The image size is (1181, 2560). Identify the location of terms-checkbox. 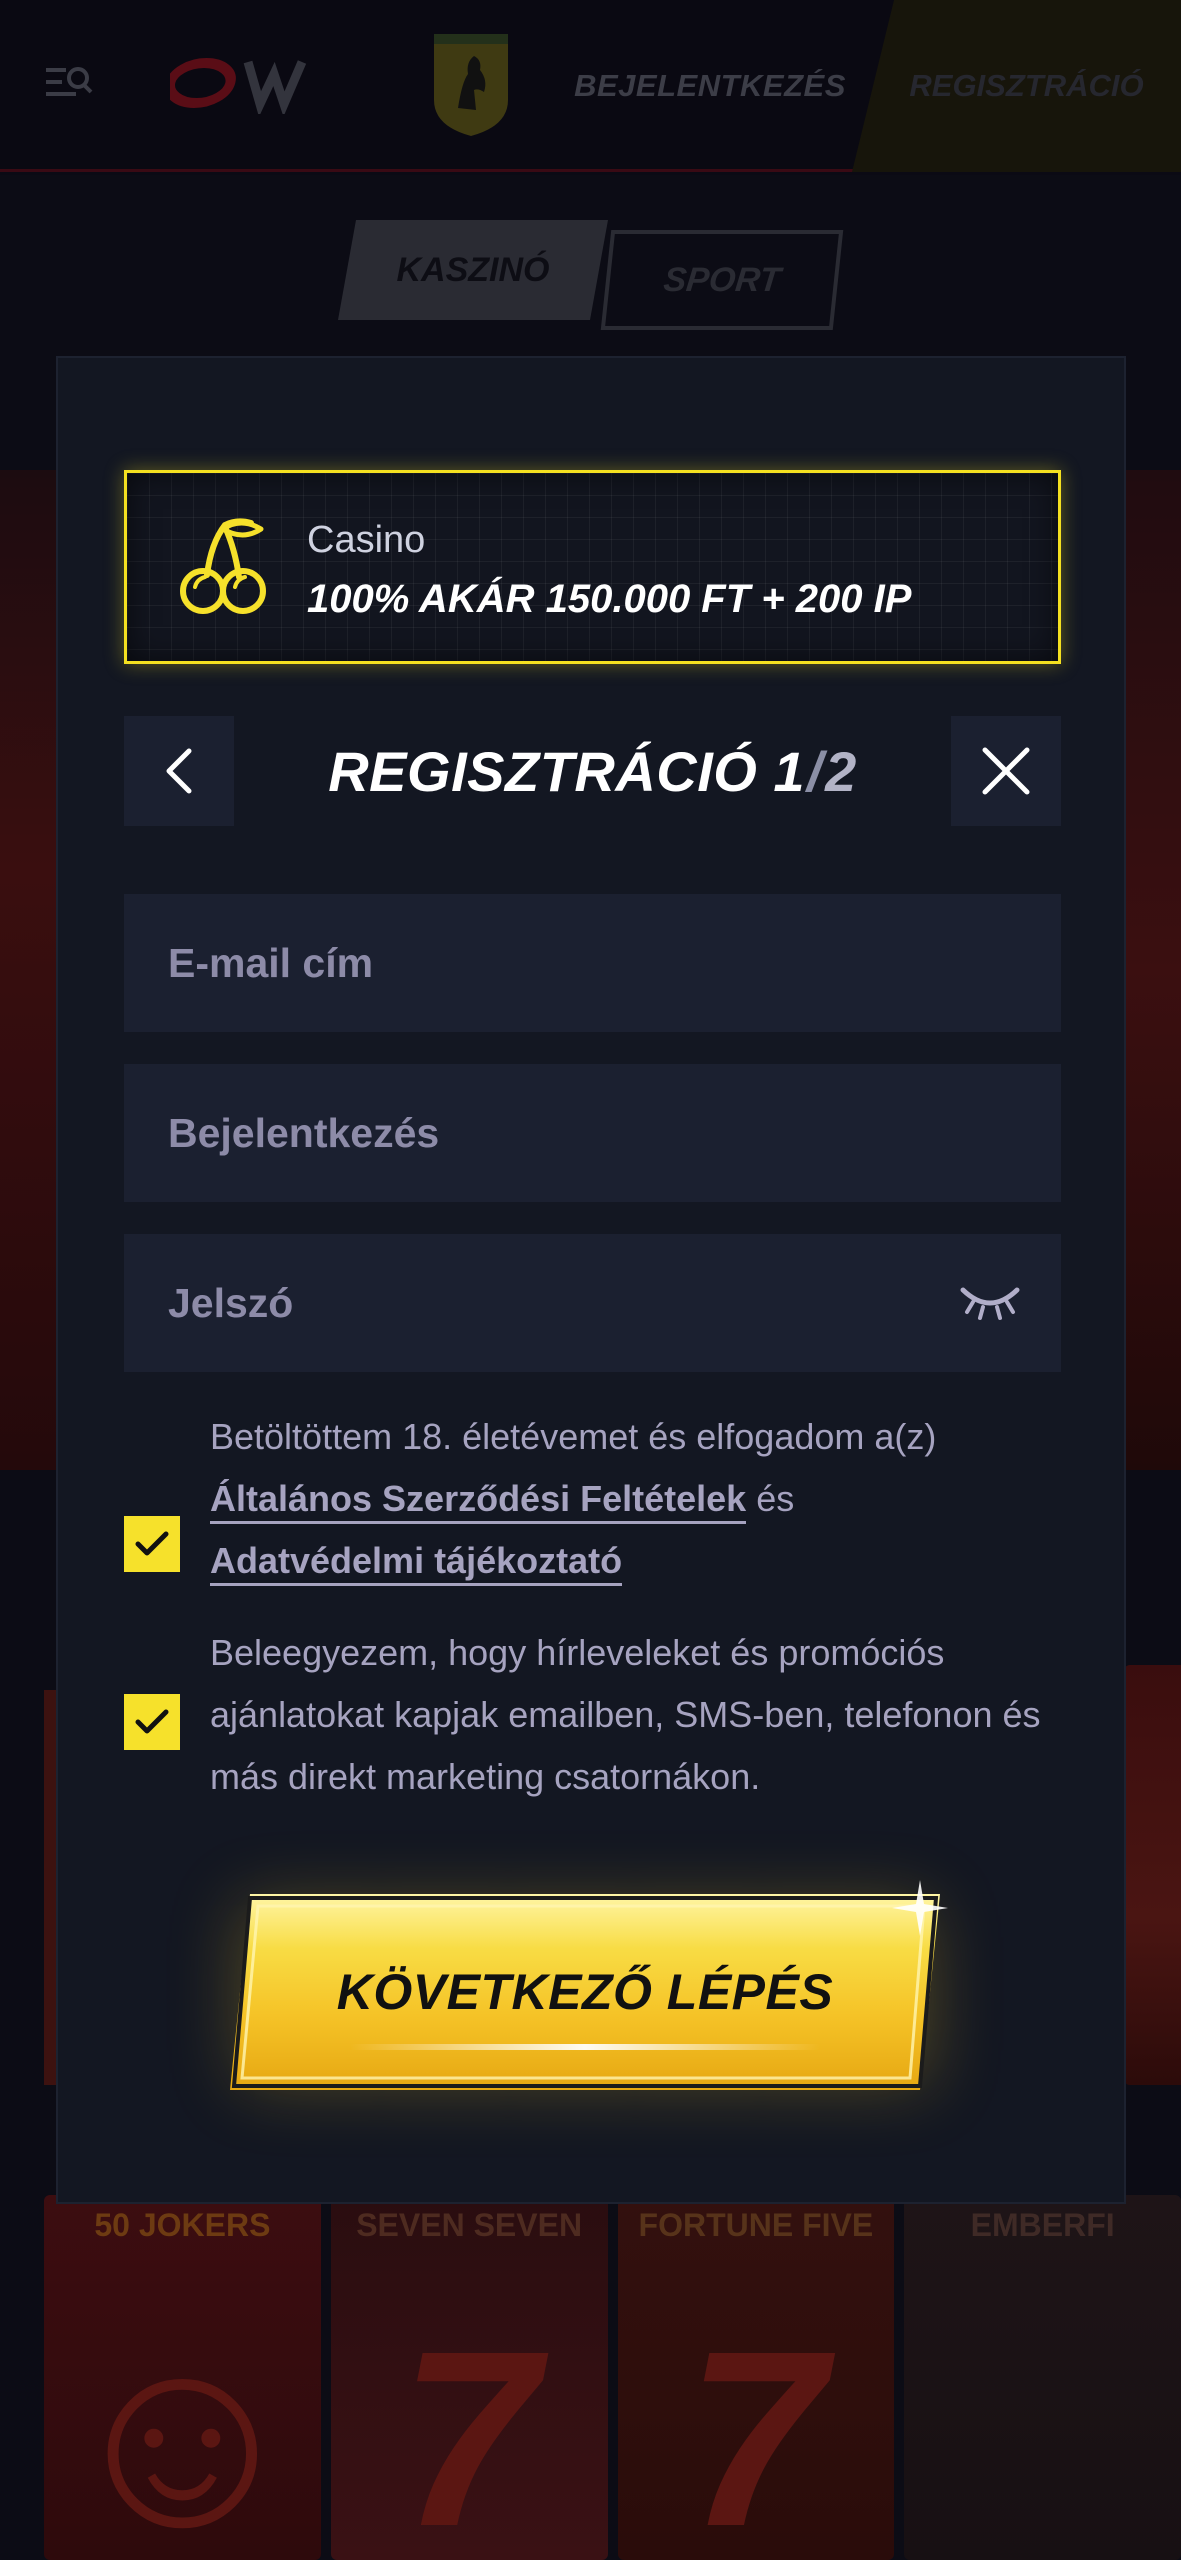
(152, 1544).